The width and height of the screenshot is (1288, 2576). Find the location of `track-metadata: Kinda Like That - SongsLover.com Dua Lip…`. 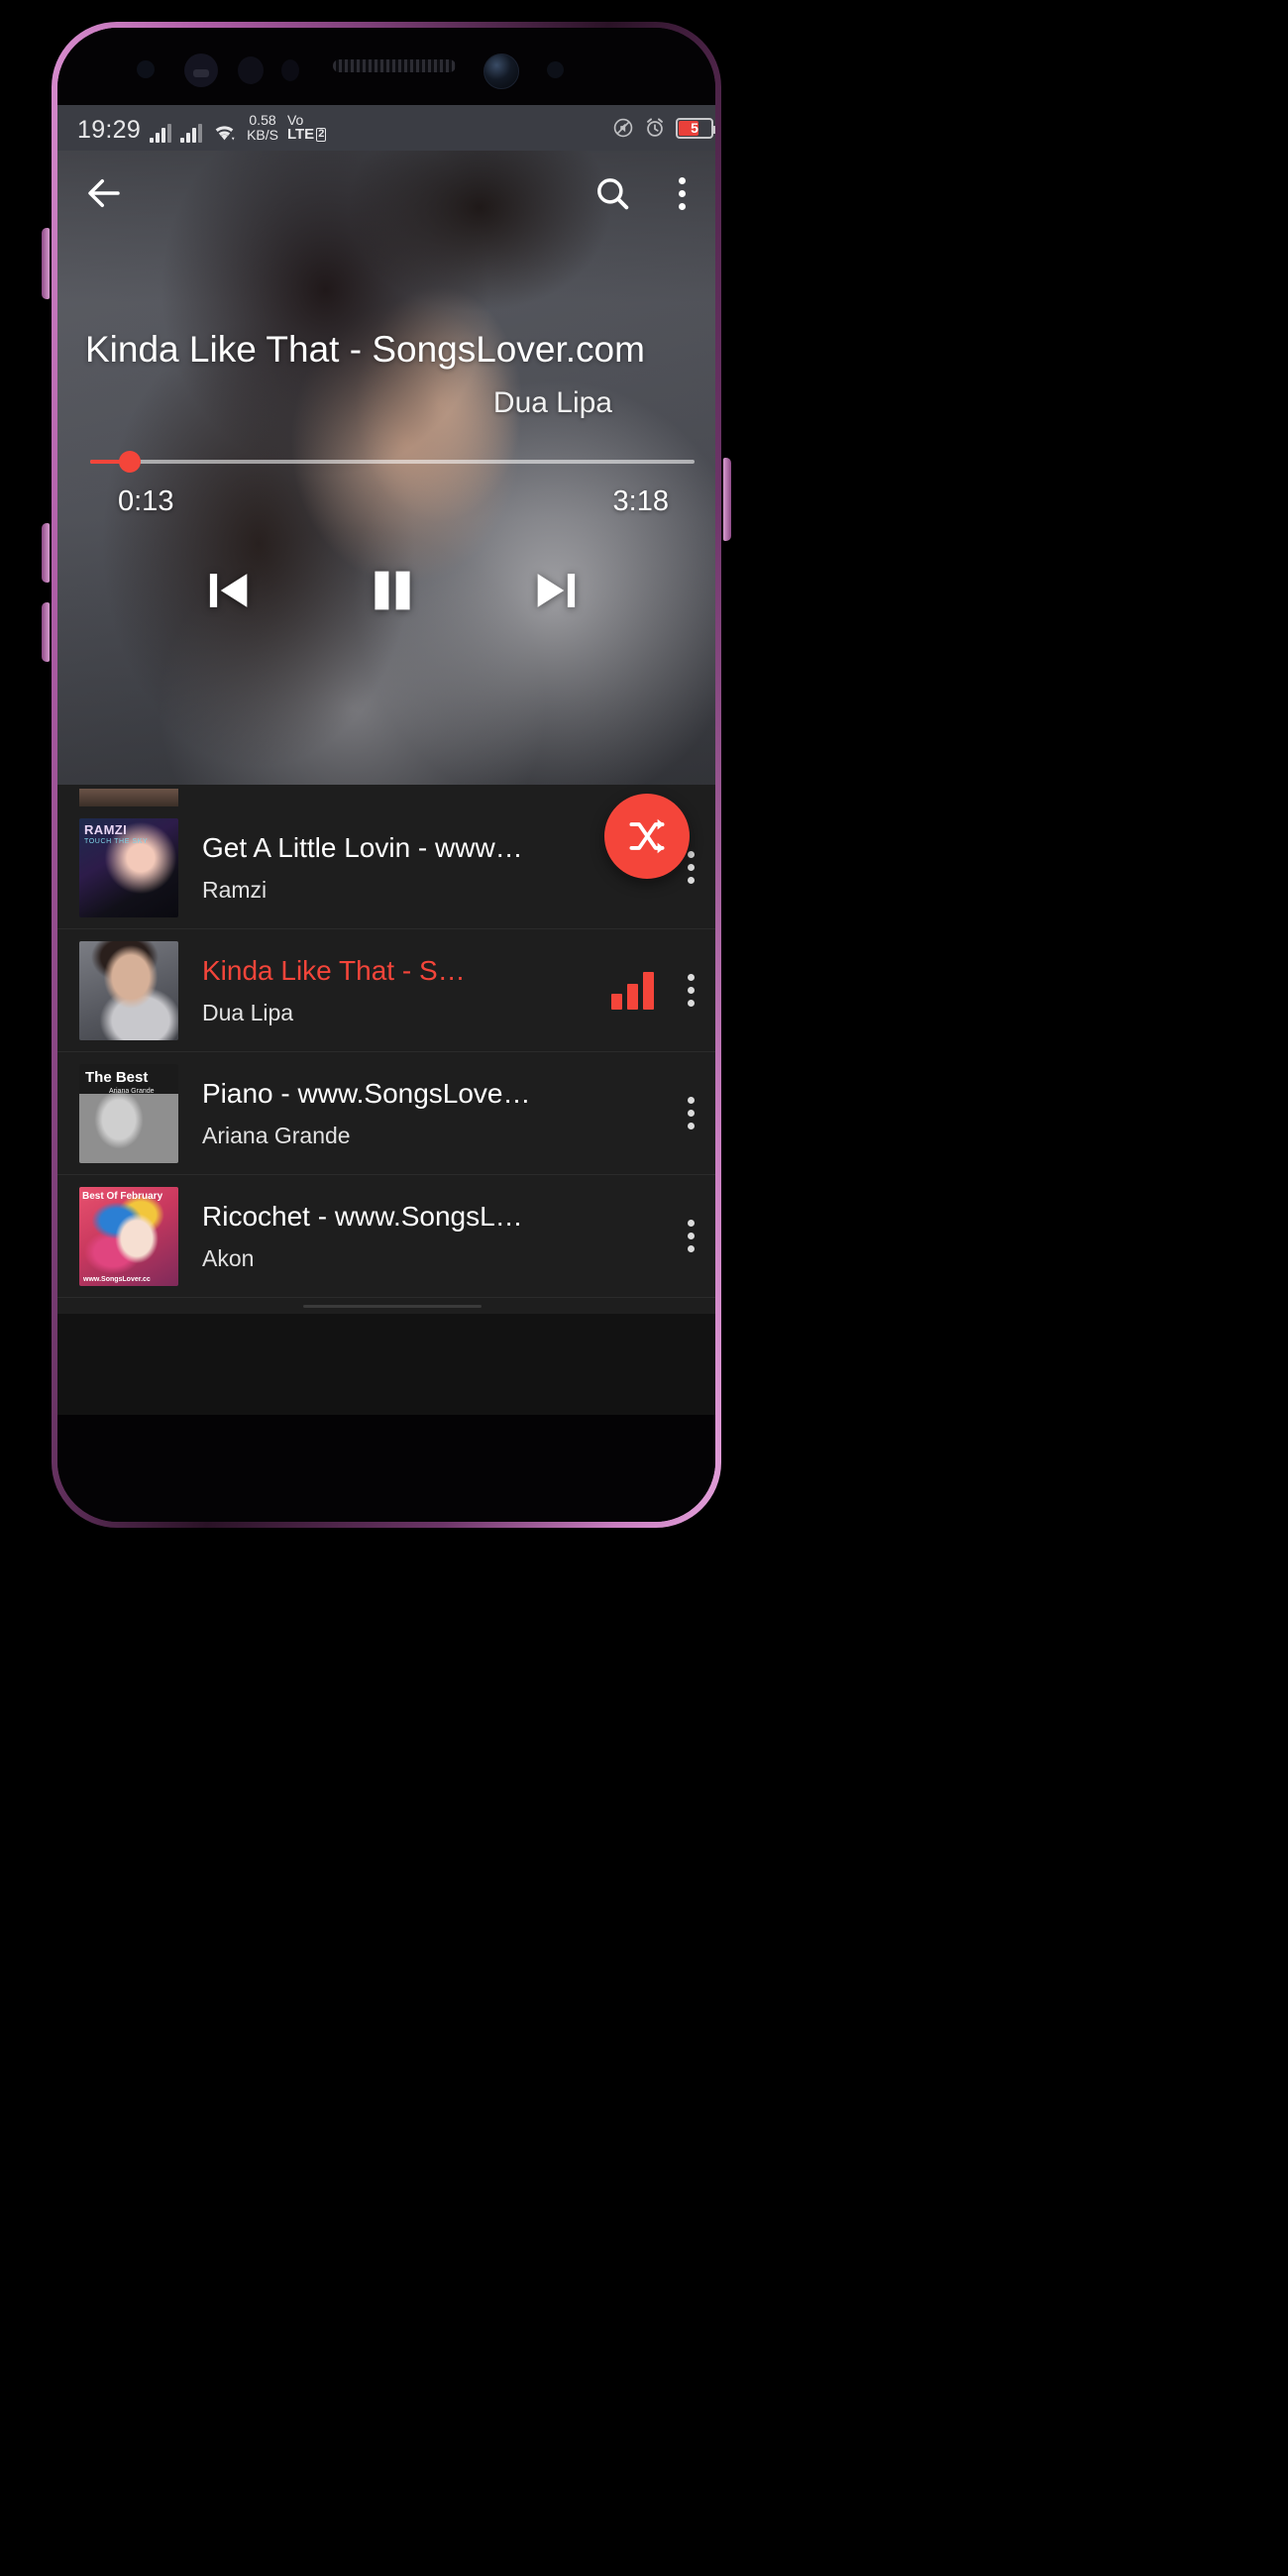

track-metadata: Kinda Like That - SongsLover.com Dua Lip… is located at coordinates (386, 328).